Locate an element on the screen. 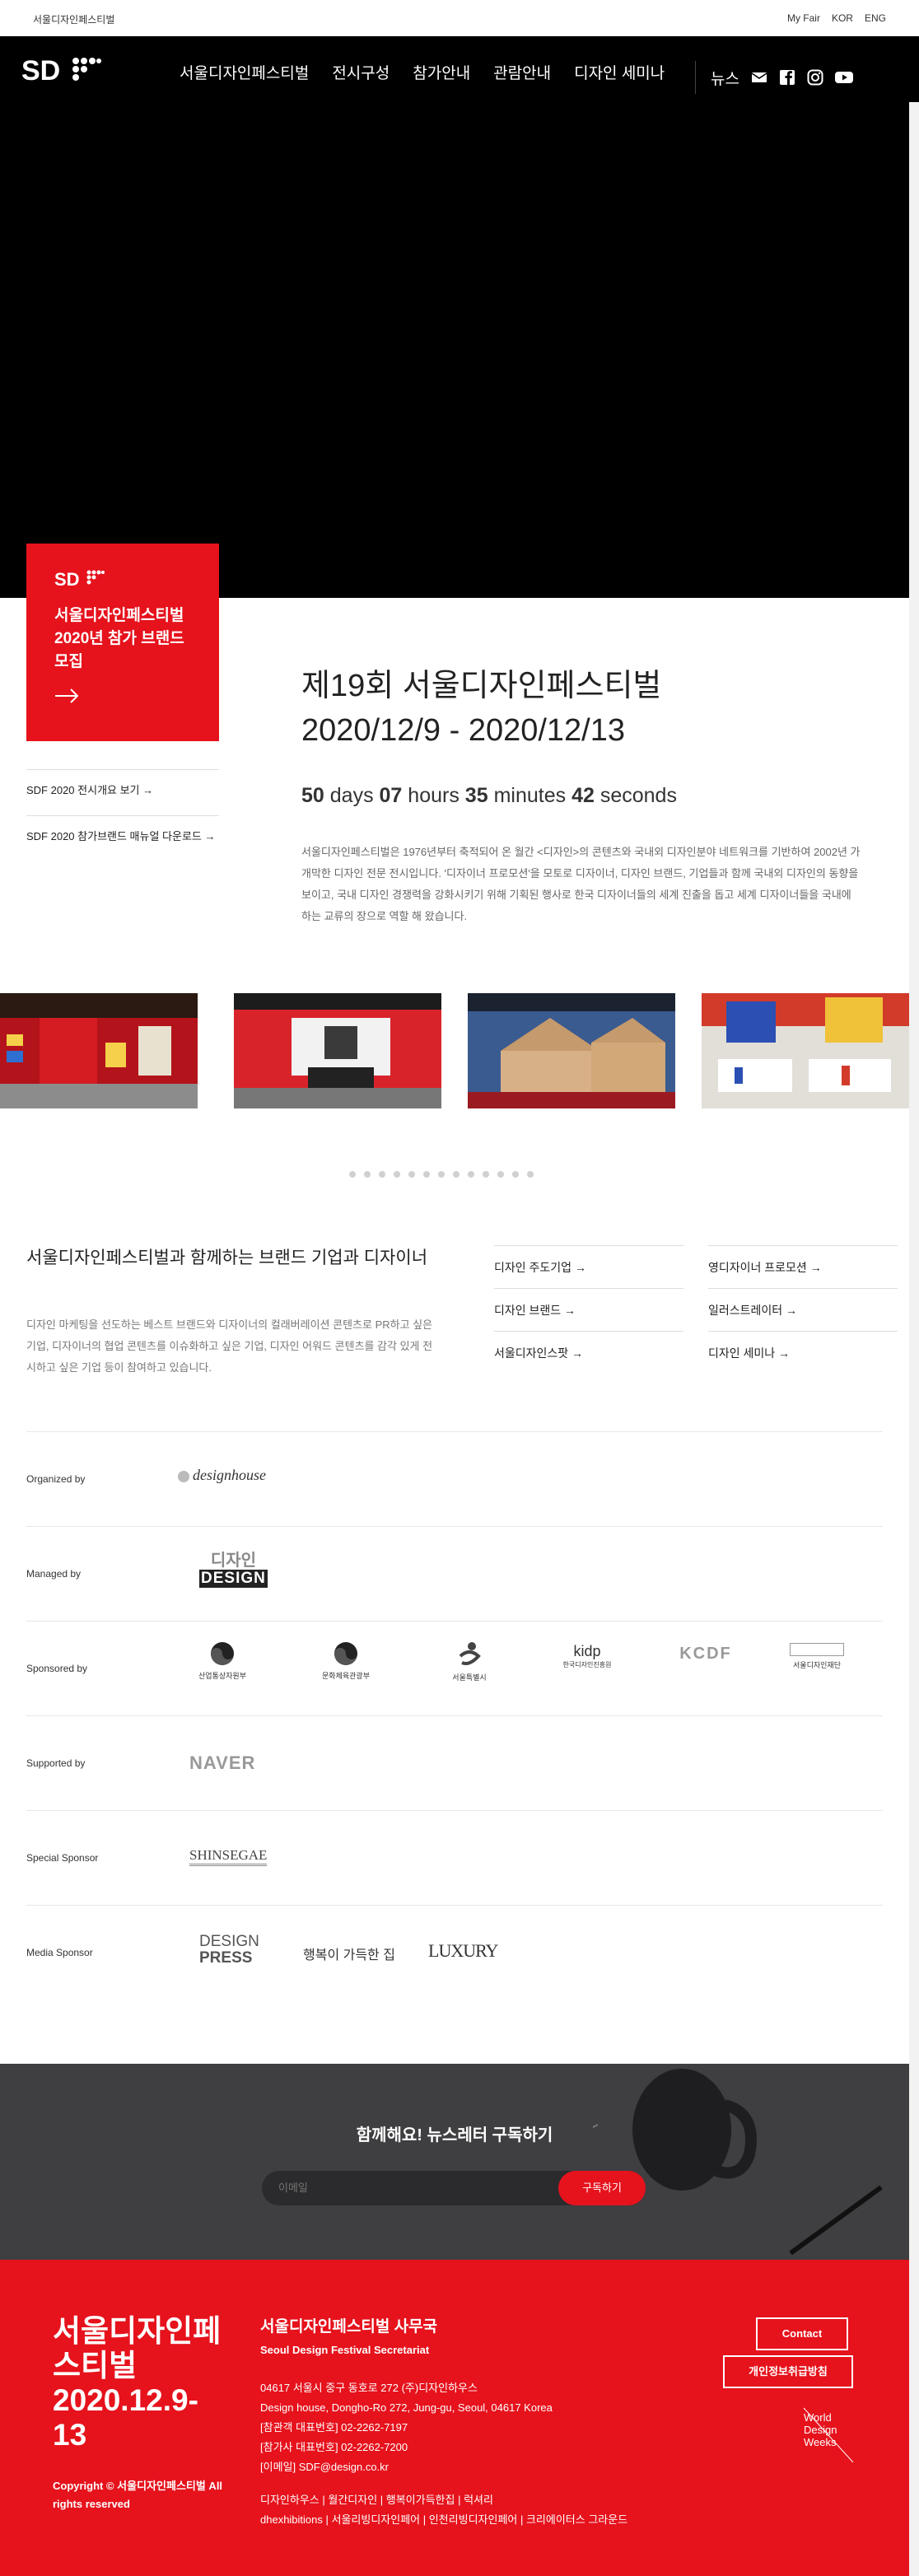  design-logo-top: 디자인 is located at coordinates (233, 1561).